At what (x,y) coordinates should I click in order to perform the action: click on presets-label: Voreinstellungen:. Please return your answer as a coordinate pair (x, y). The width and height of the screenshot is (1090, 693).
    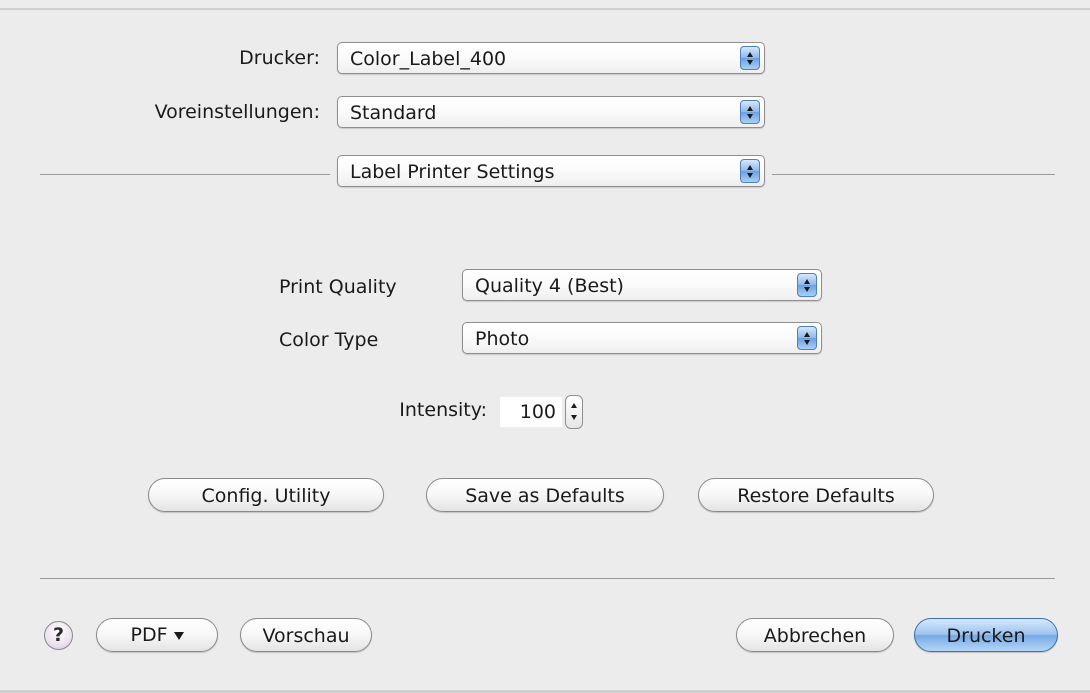
    Looking at the image, I should click on (237, 112).